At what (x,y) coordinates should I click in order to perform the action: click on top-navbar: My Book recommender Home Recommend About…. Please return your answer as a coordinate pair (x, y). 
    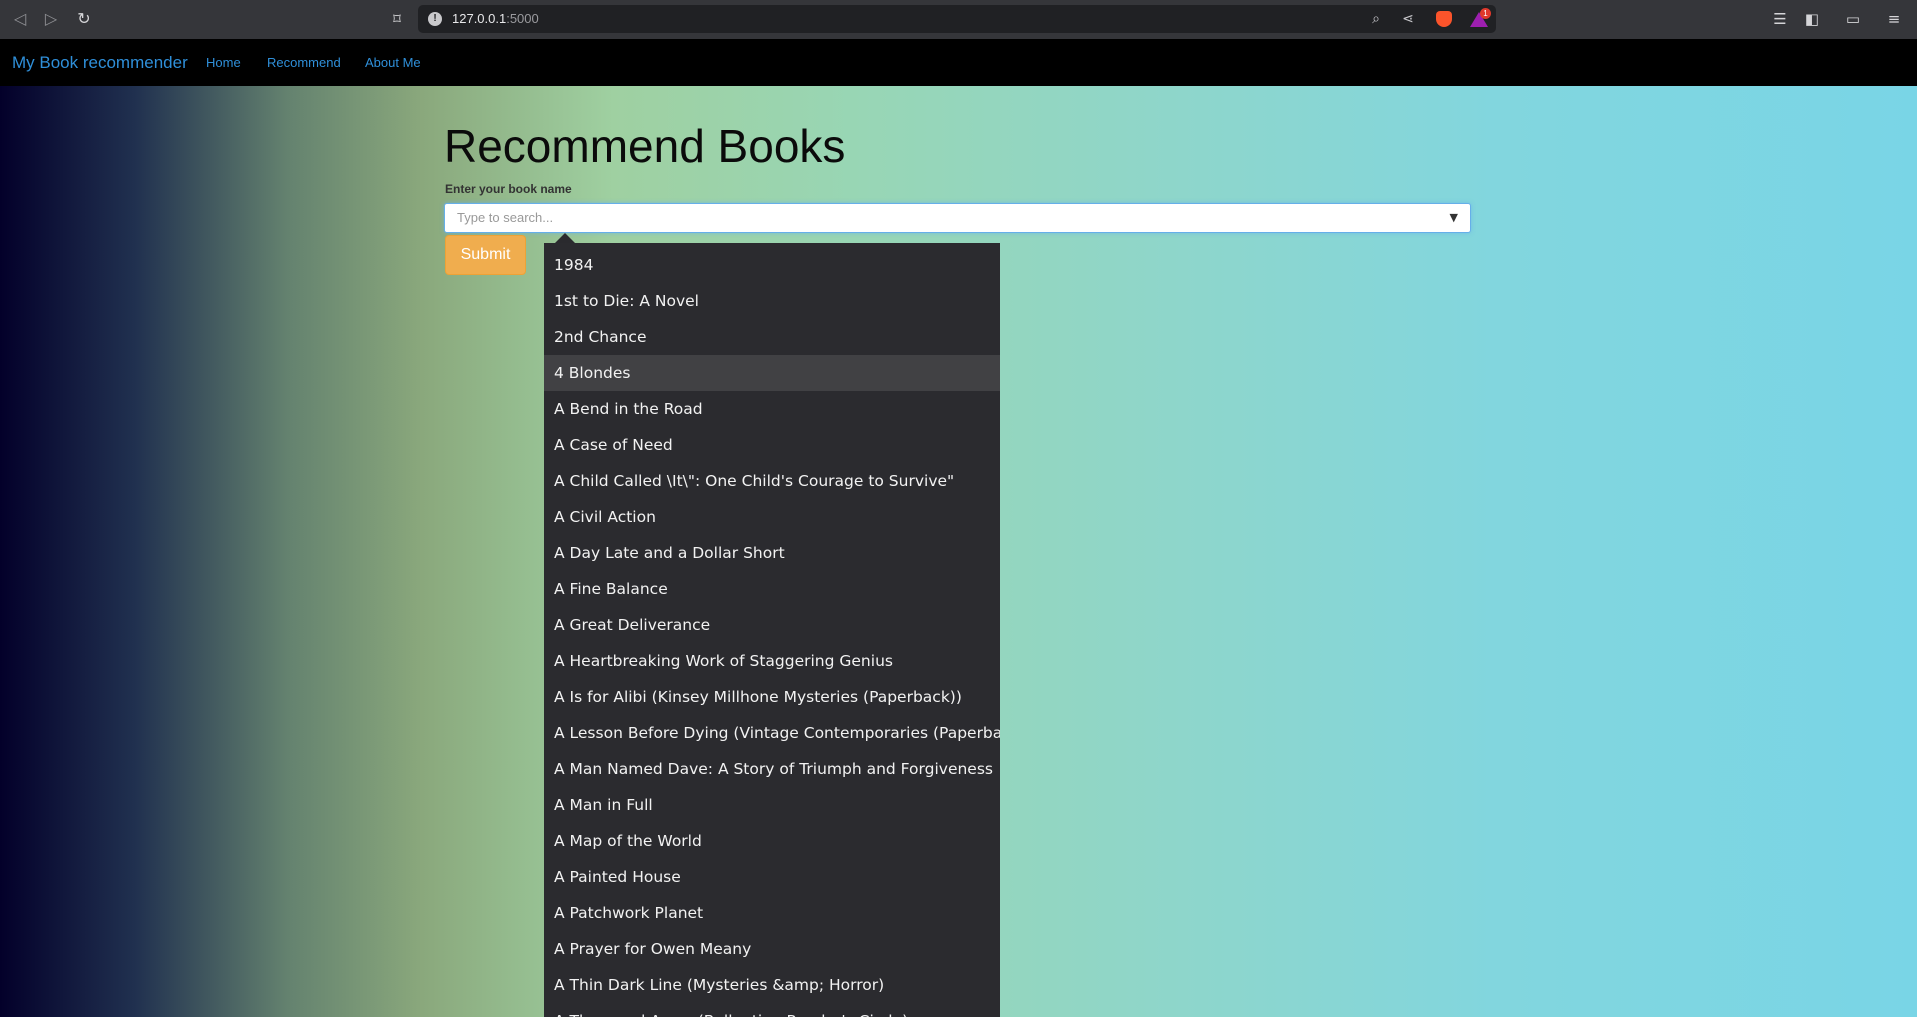
    Looking at the image, I should click on (958, 62).